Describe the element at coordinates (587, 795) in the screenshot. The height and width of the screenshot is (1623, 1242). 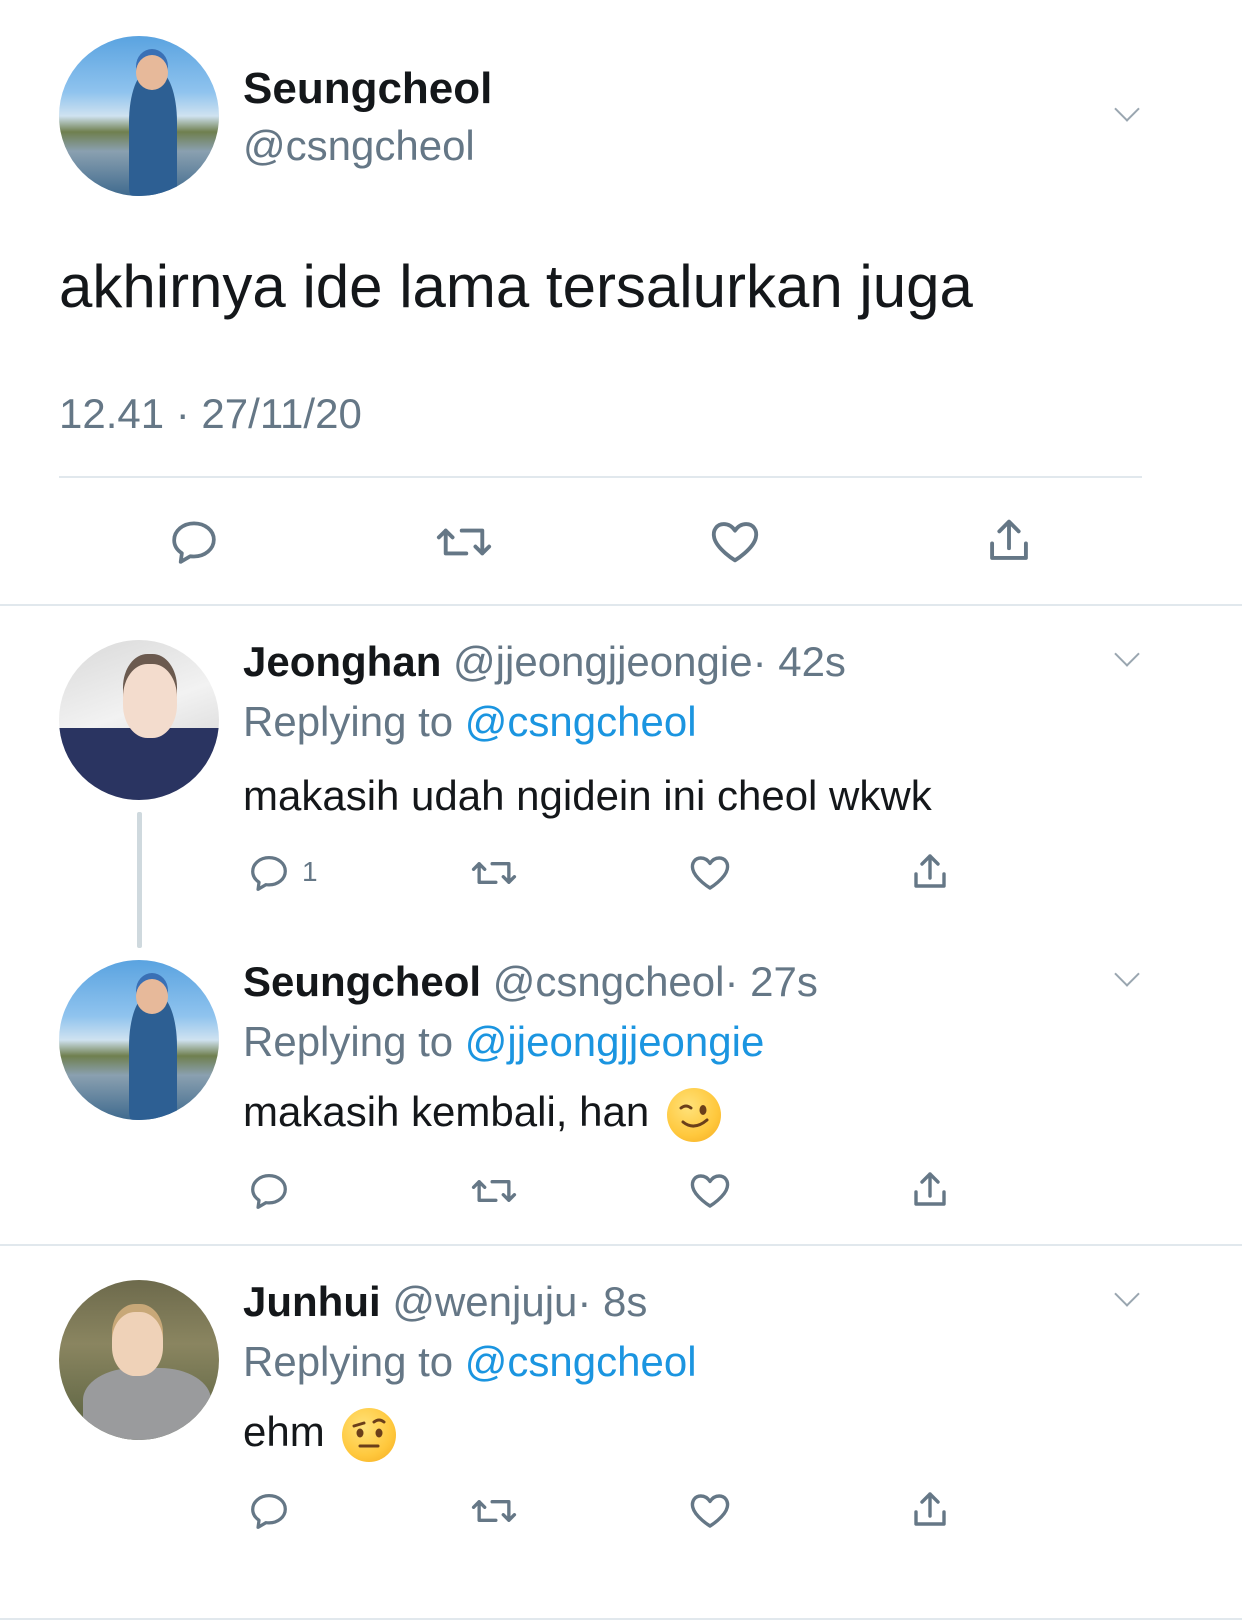
I see `reply-text: makasih udah ngidein ini cheol wkwk` at that location.